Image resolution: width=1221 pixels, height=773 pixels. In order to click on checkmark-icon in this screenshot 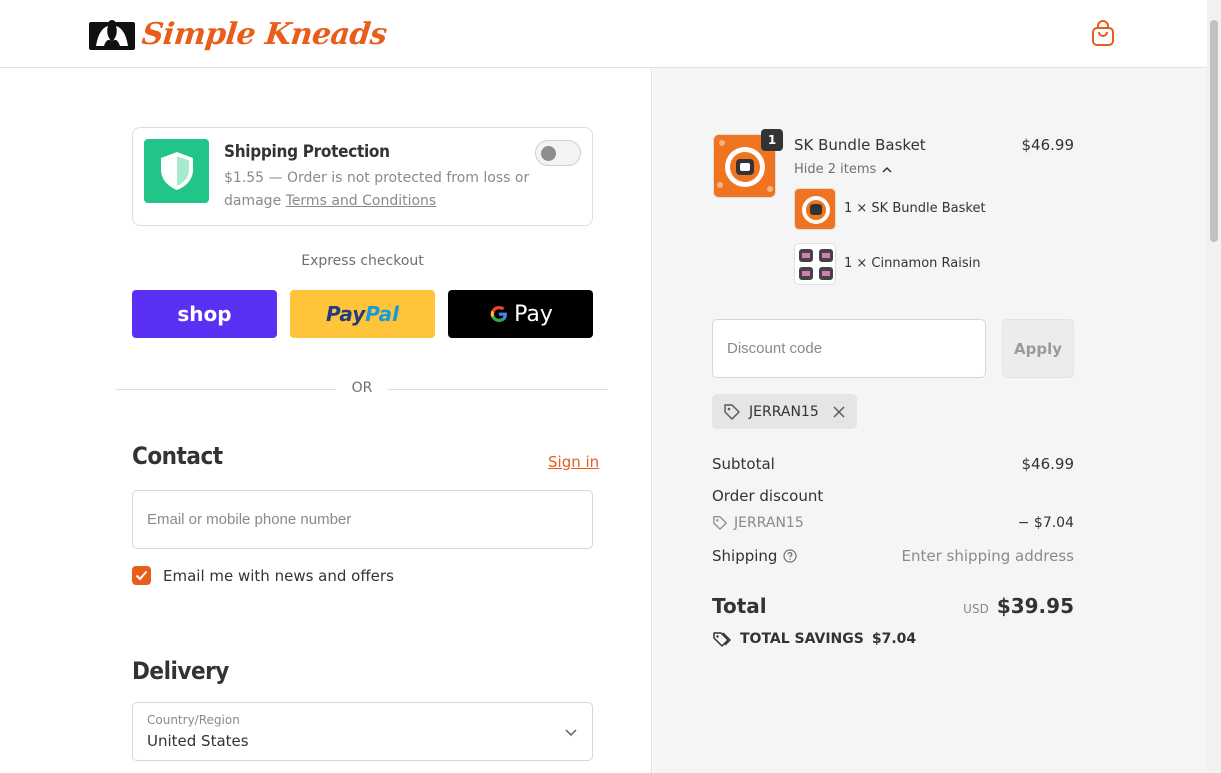, I will do `click(141, 575)`.